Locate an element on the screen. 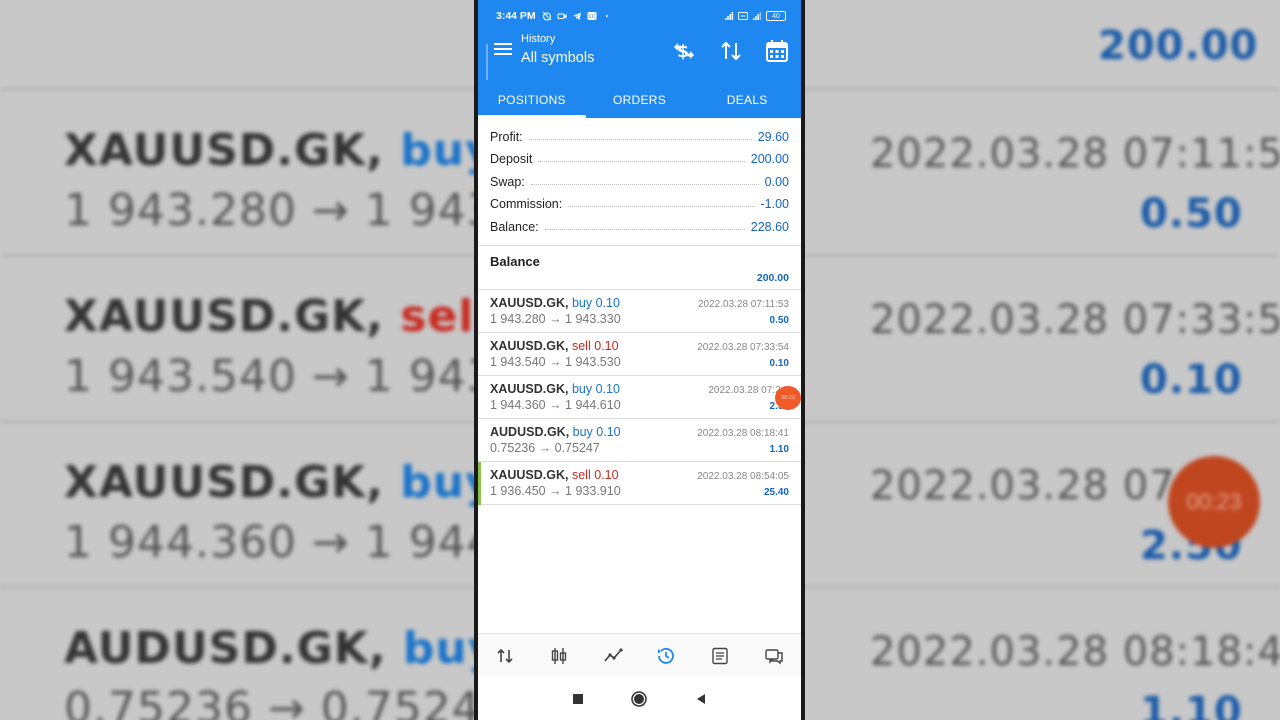 The height and width of the screenshot is (720, 1280). nav-journal is located at coordinates (720, 655).